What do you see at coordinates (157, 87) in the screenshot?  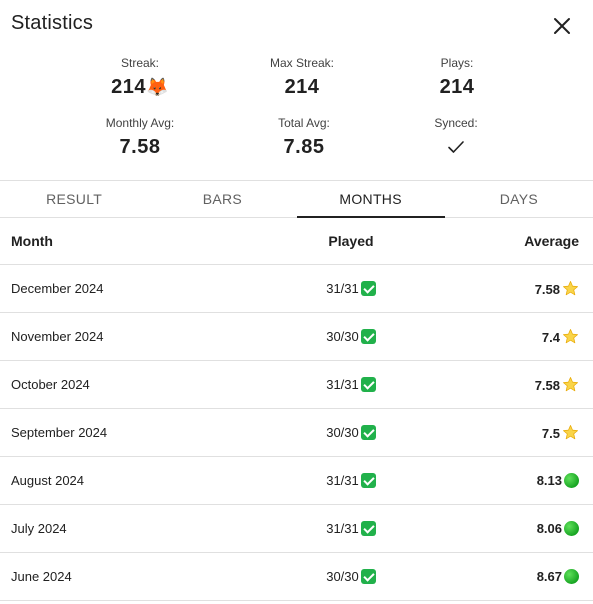 I see `fox-icon: 🦊` at bounding box center [157, 87].